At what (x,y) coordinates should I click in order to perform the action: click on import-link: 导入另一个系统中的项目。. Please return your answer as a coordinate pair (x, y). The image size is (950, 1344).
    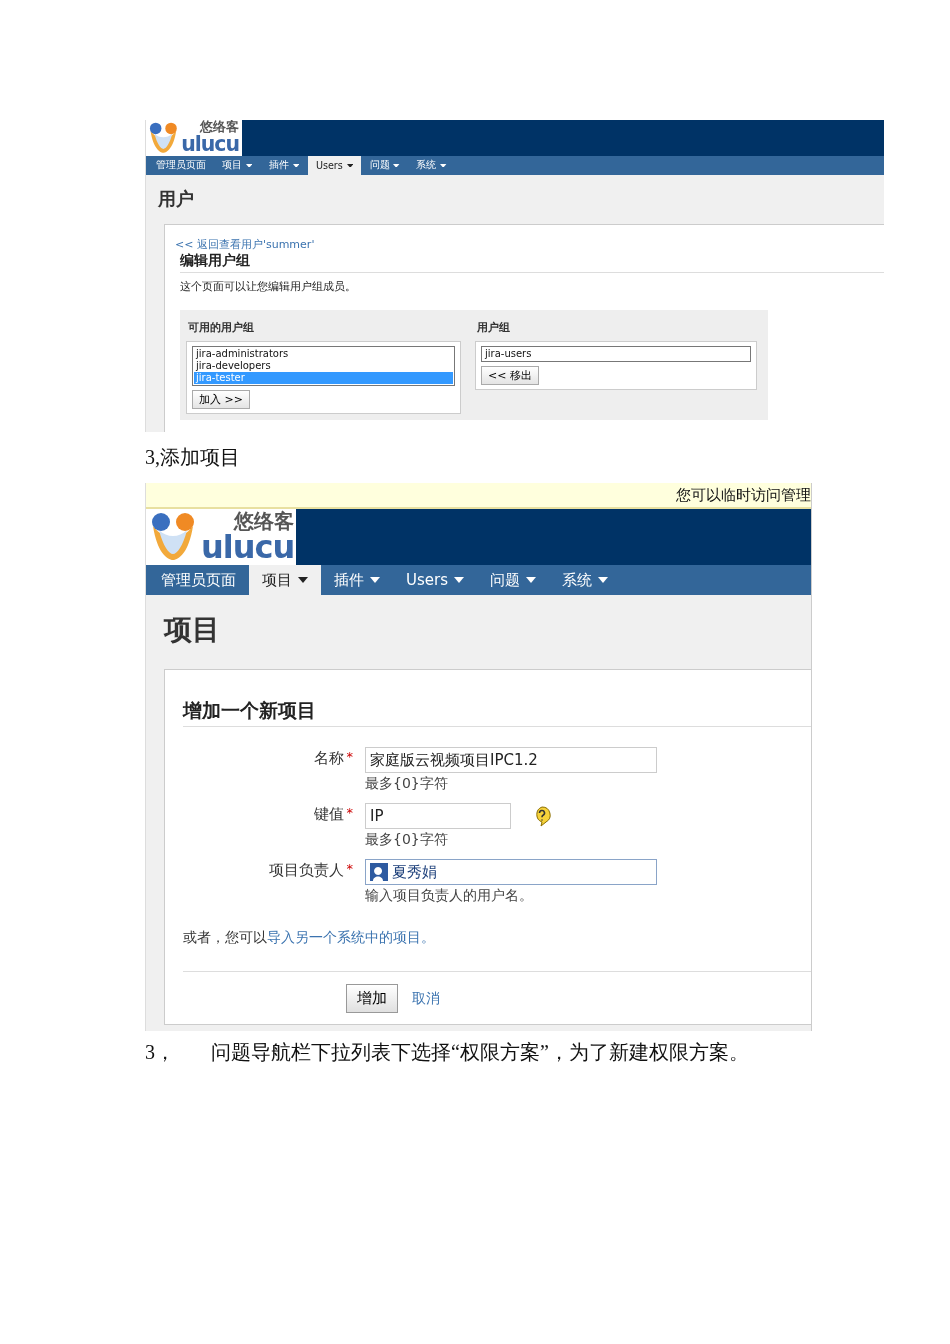
    Looking at the image, I should click on (351, 937).